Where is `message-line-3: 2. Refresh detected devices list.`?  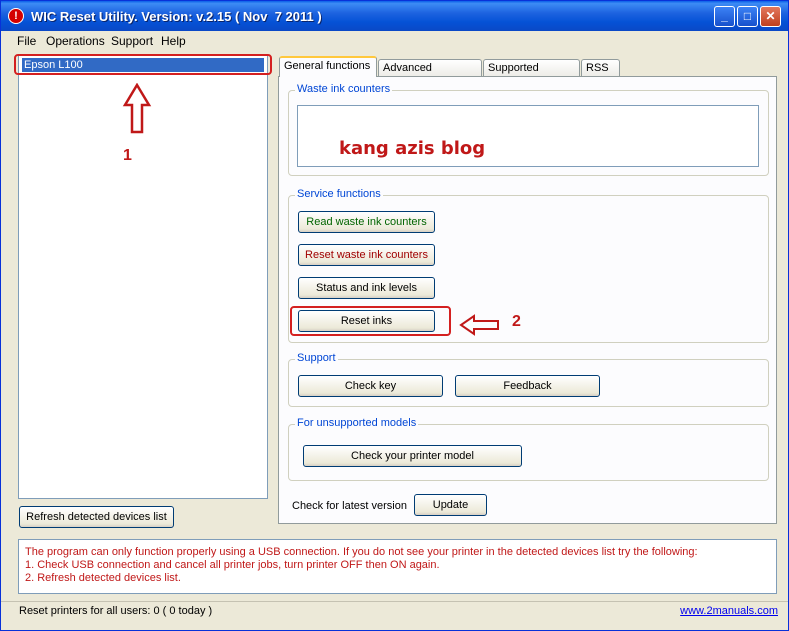 message-line-3: 2. Refresh detected devices list. is located at coordinates (103, 578).